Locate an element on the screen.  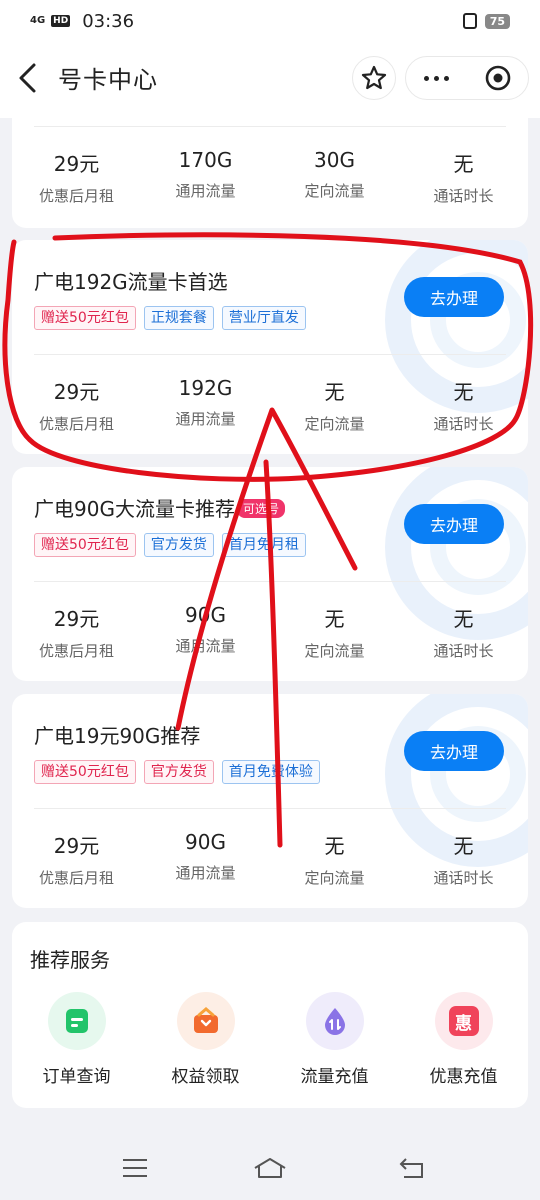
service-label: 权益领取 is located at coordinates (205, 1077).